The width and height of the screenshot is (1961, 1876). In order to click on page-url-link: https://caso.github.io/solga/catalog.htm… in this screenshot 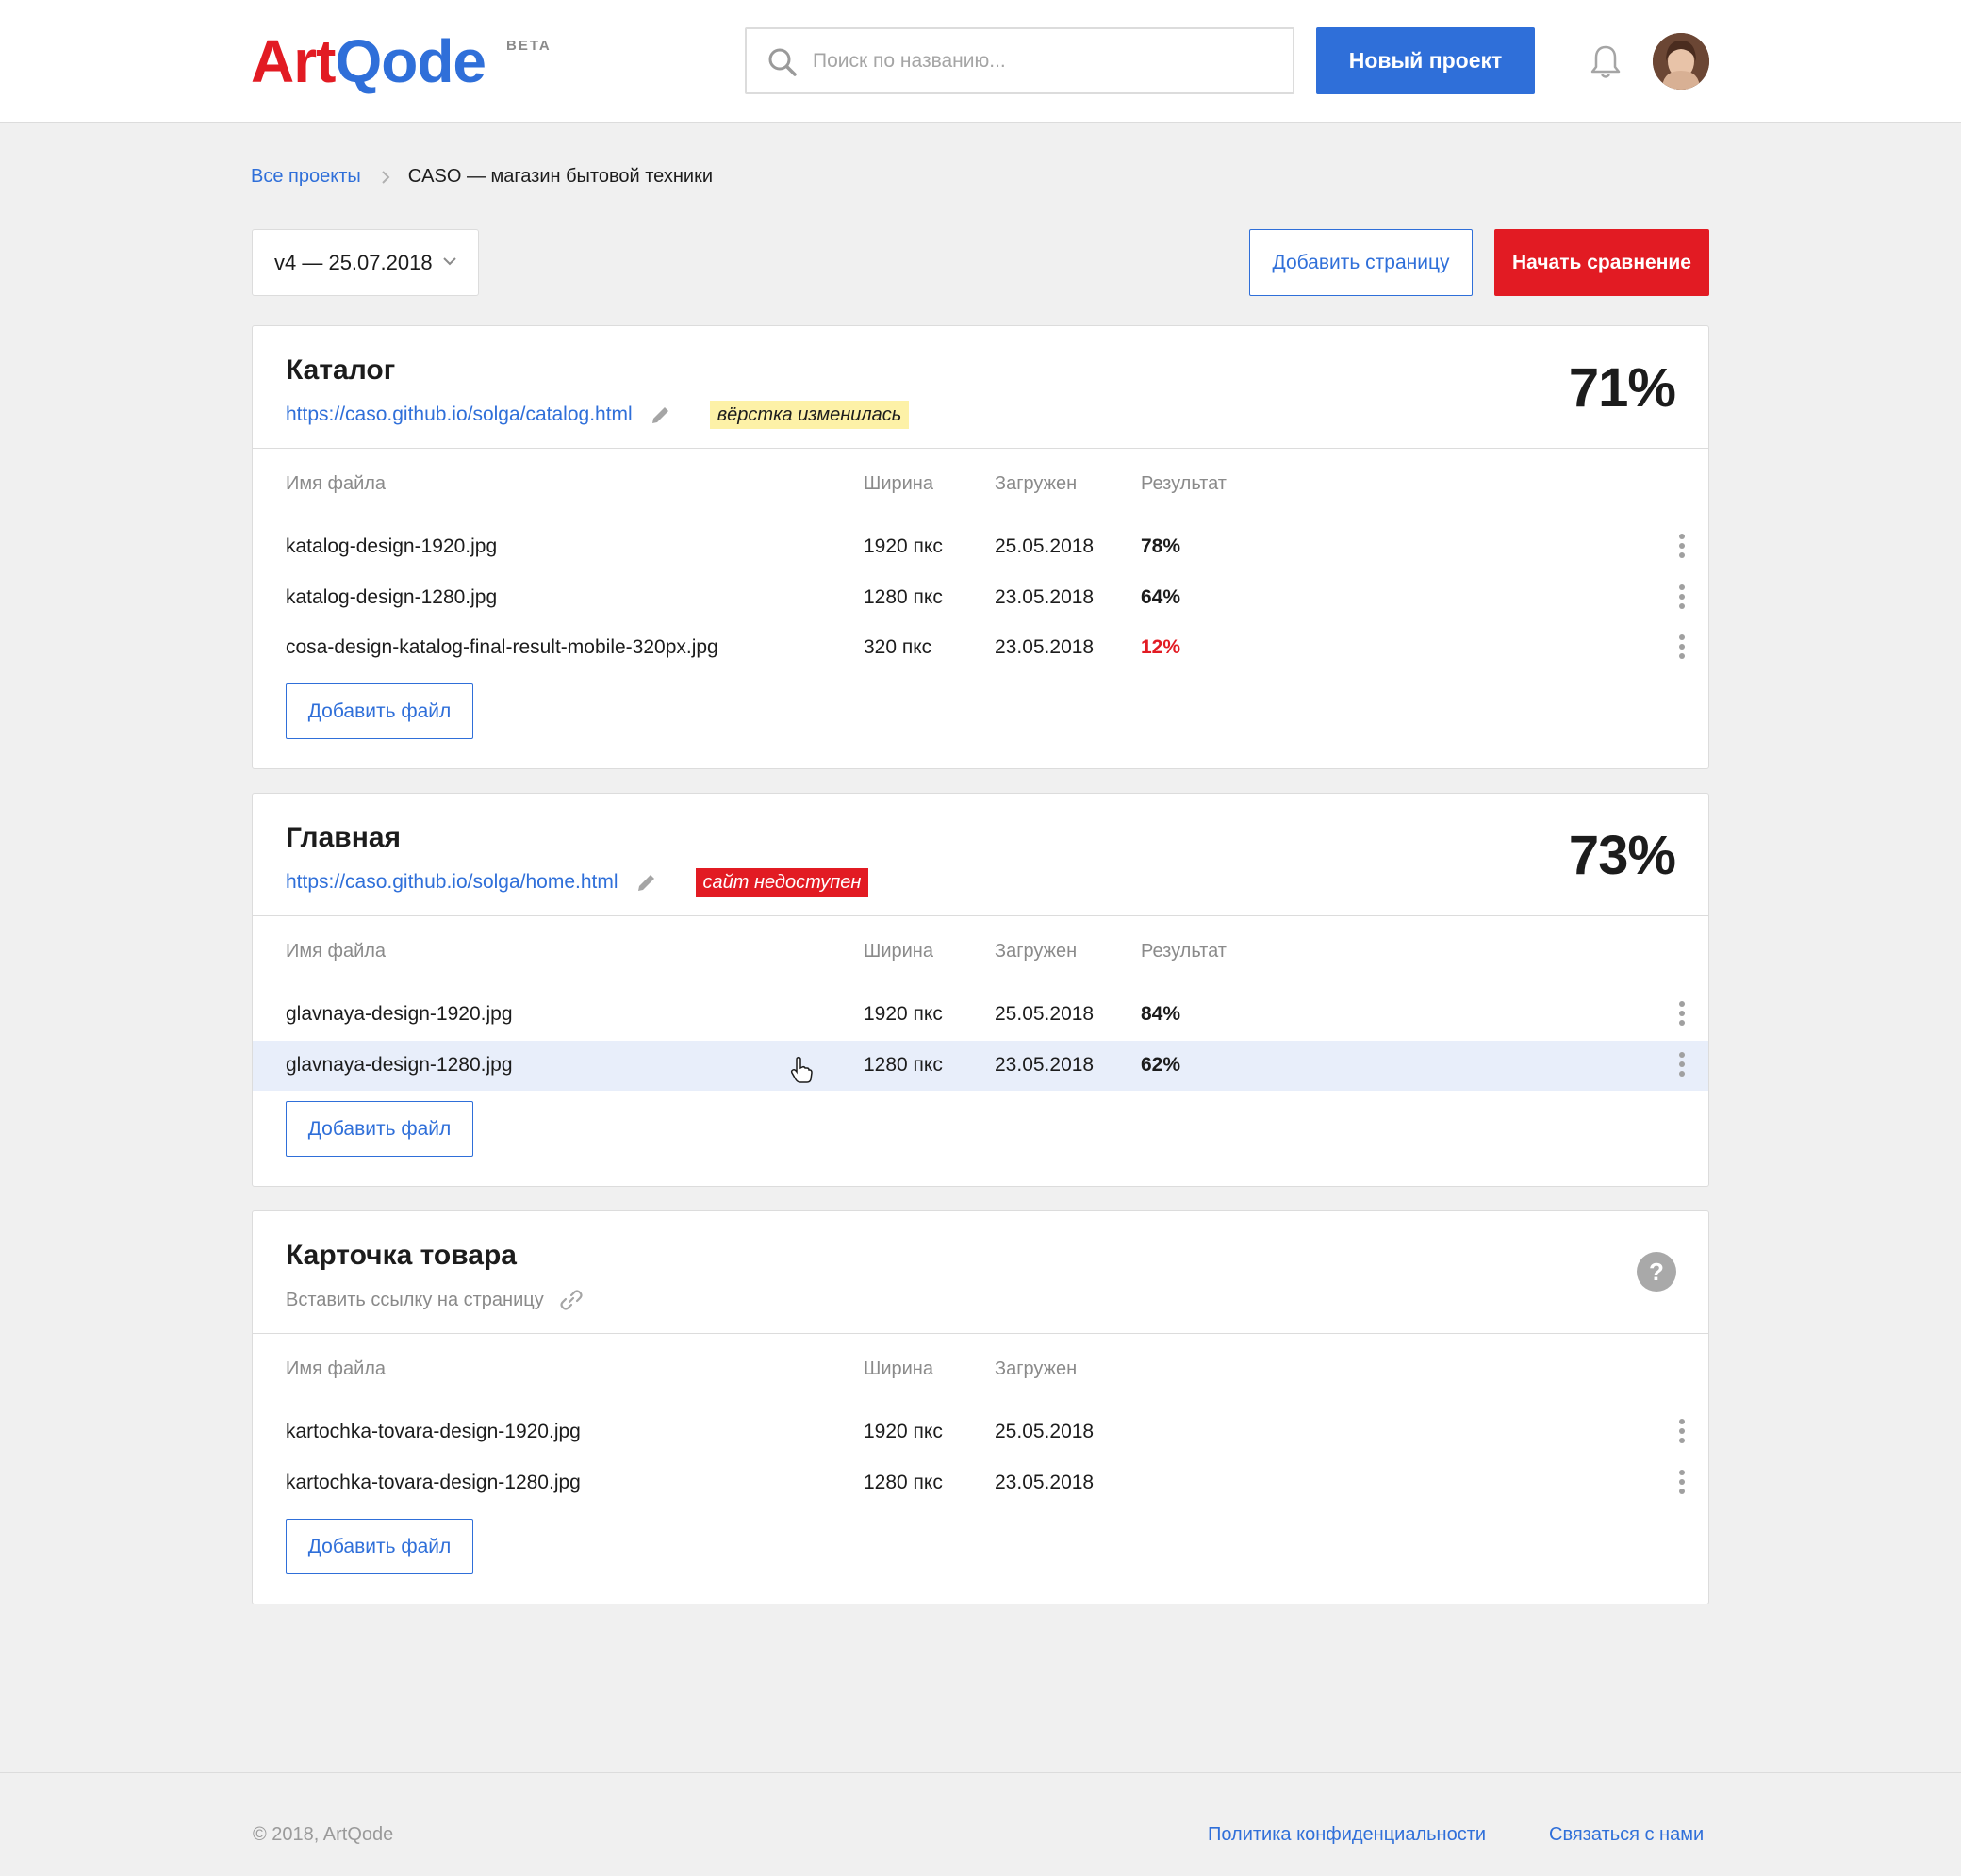, I will do `click(459, 415)`.